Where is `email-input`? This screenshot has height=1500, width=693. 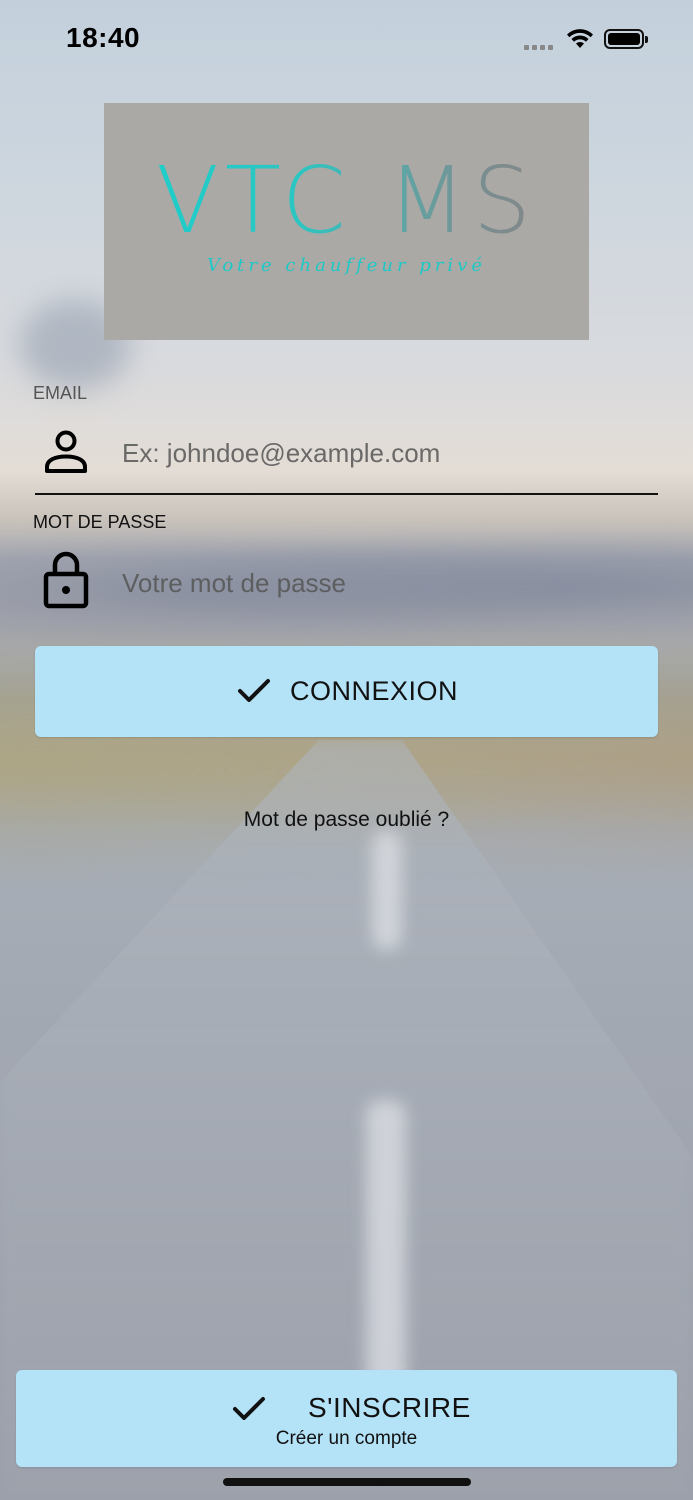 email-input is located at coordinates (382, 453).